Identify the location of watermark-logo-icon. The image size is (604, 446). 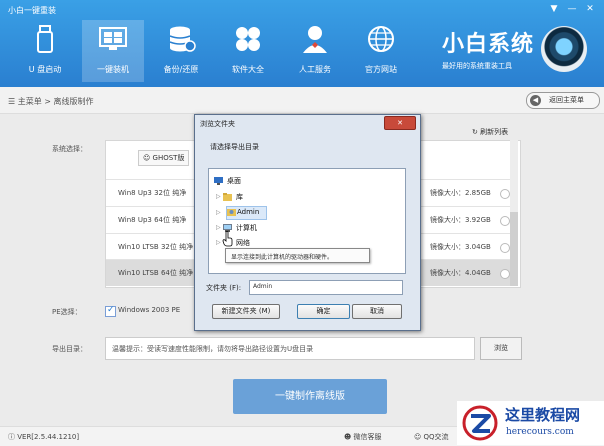
(480, 423).